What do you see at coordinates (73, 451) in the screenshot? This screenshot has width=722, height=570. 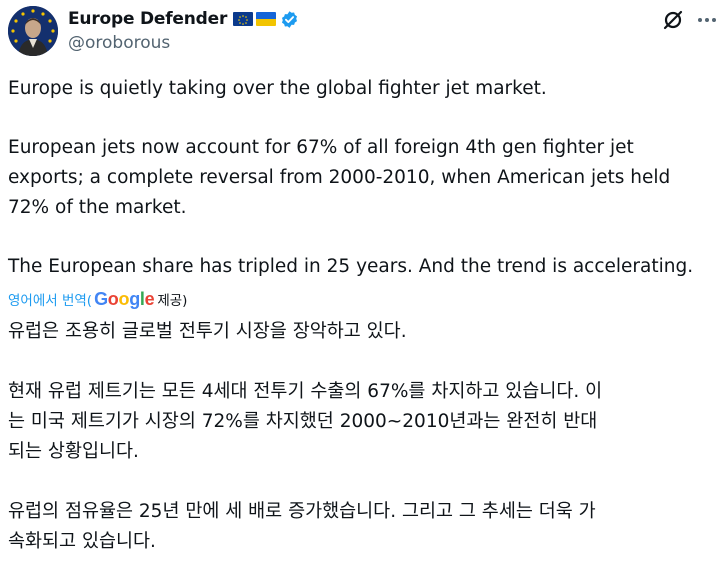 I see `translated-line: 되는 상황입니다.` at bounding box center [73, 451].